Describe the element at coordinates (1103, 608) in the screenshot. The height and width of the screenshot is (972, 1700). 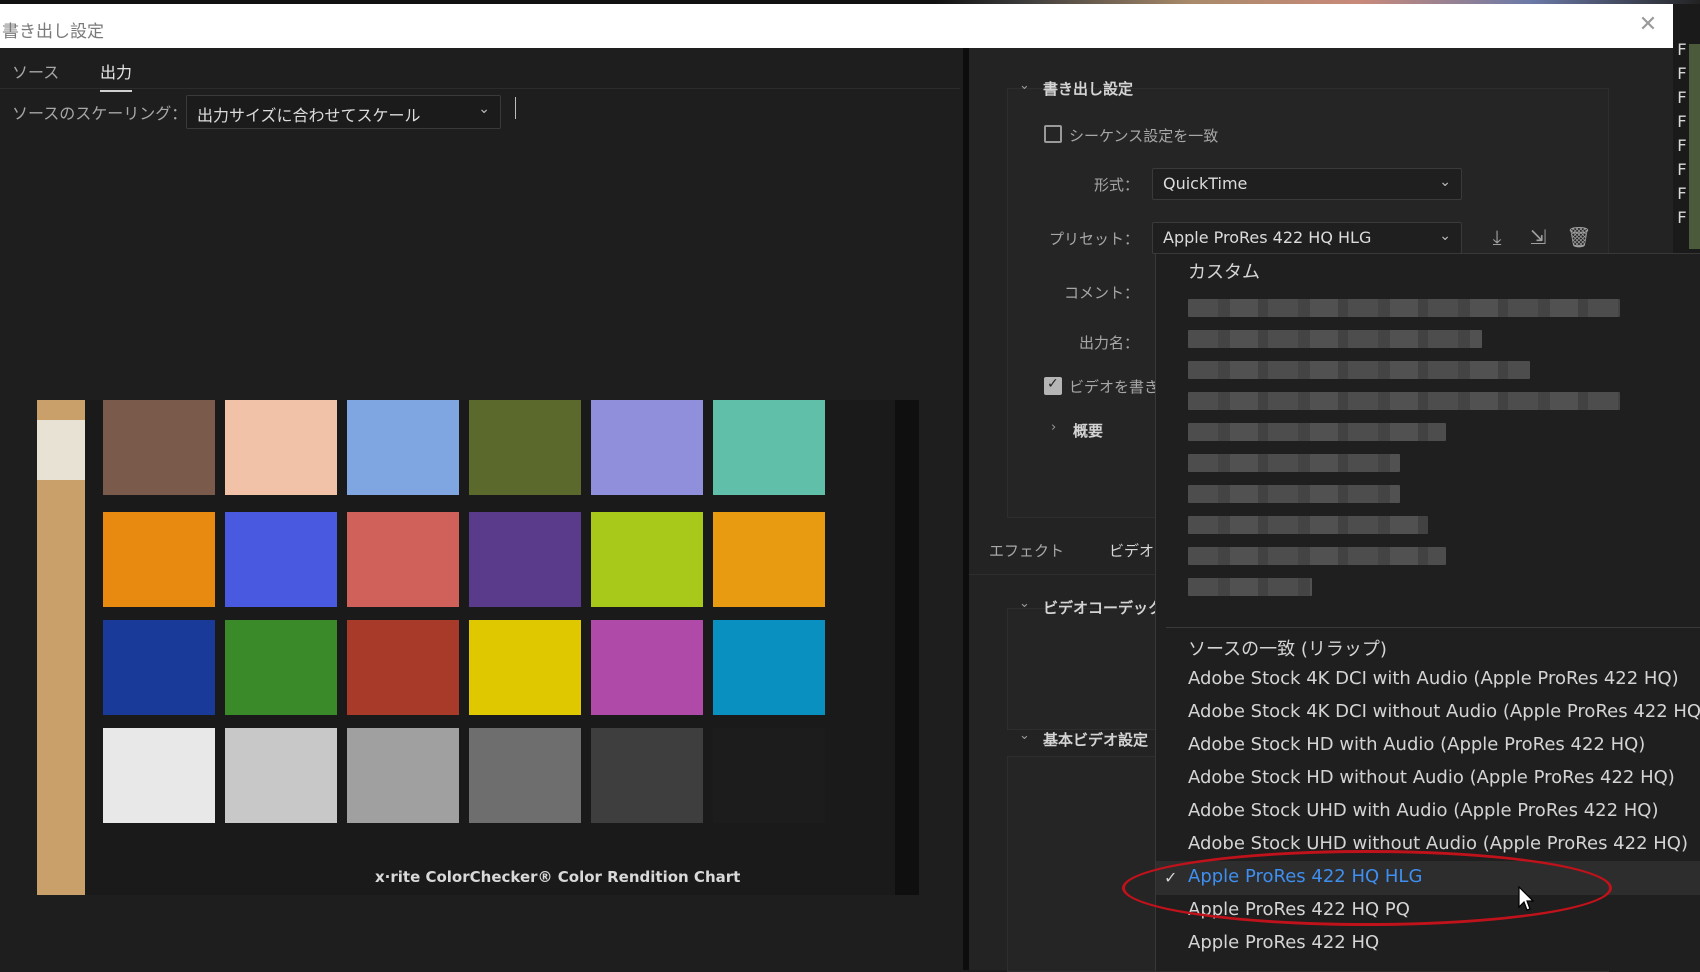
I see `video-codec-title: ビデオコーデック` at that location.